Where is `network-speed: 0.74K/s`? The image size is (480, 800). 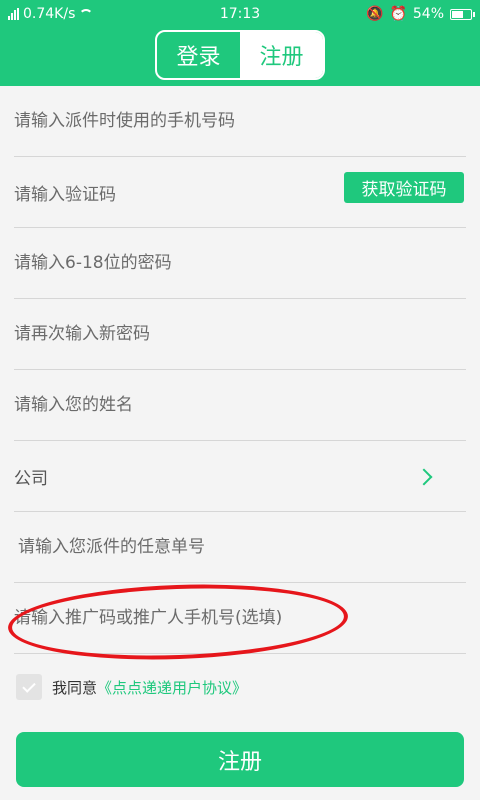
network-speed: 0.74K/s is located at coordinates (49, 14).